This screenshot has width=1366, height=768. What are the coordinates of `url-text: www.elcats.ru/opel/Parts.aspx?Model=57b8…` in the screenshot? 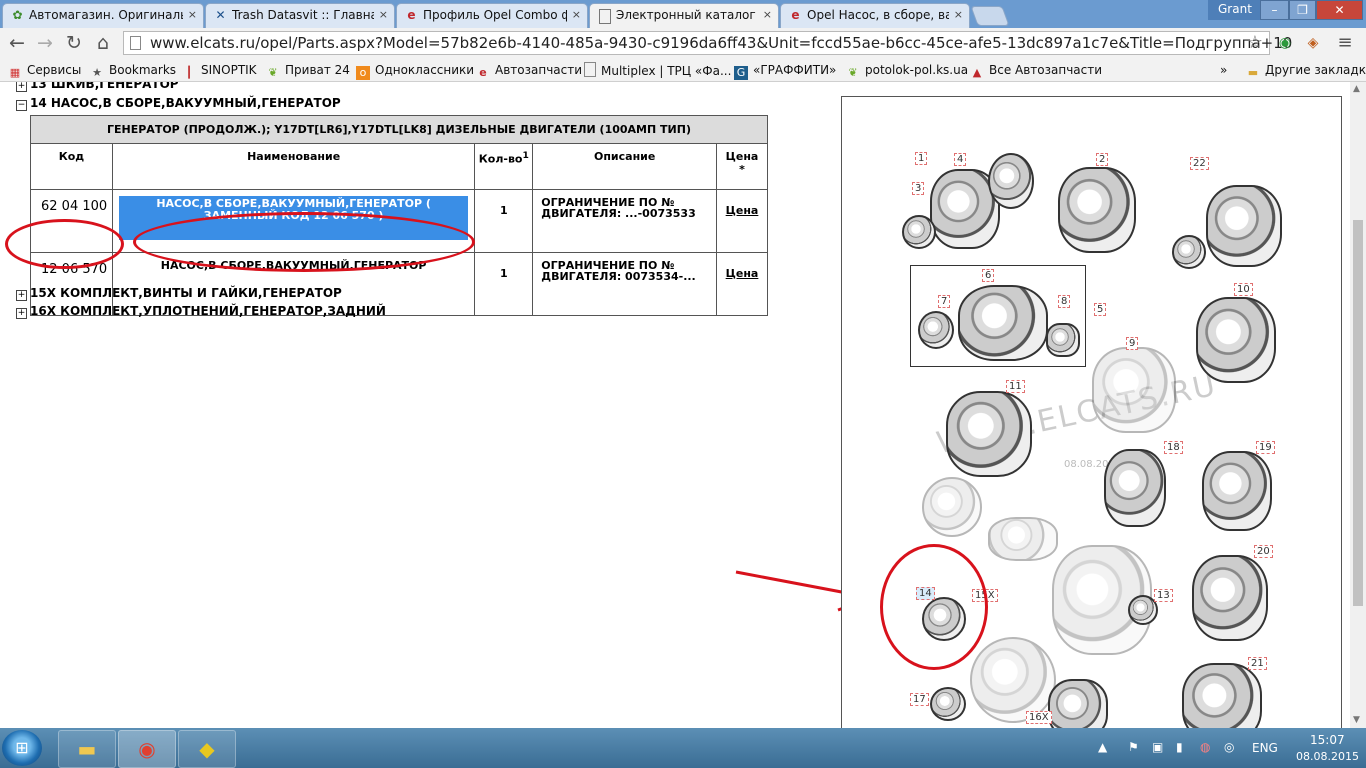 It's located at (721, 43).